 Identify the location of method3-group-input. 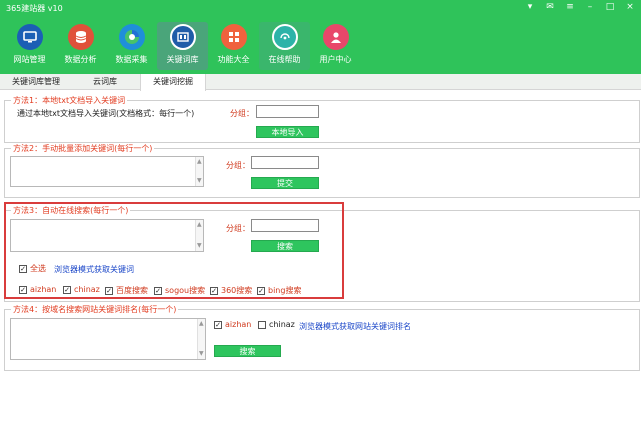
(285, 225).